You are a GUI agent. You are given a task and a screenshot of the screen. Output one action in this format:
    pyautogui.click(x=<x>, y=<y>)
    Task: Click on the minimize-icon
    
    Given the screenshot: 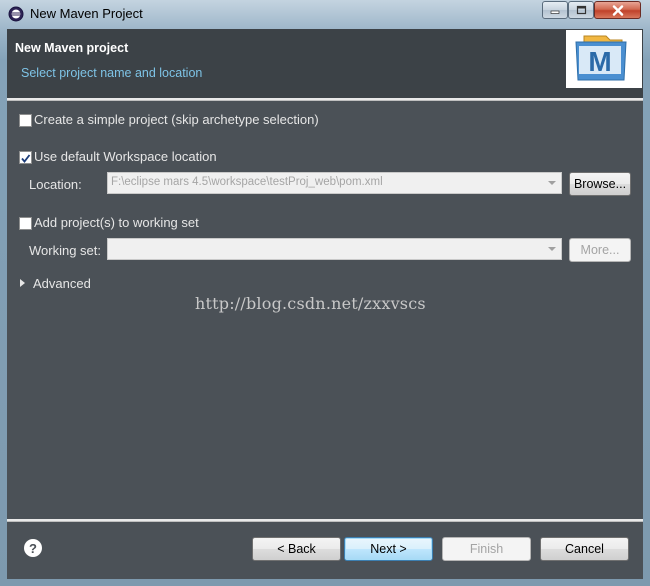 What is the action you would take?
    pyautogui.click(x=555, y=12)
    